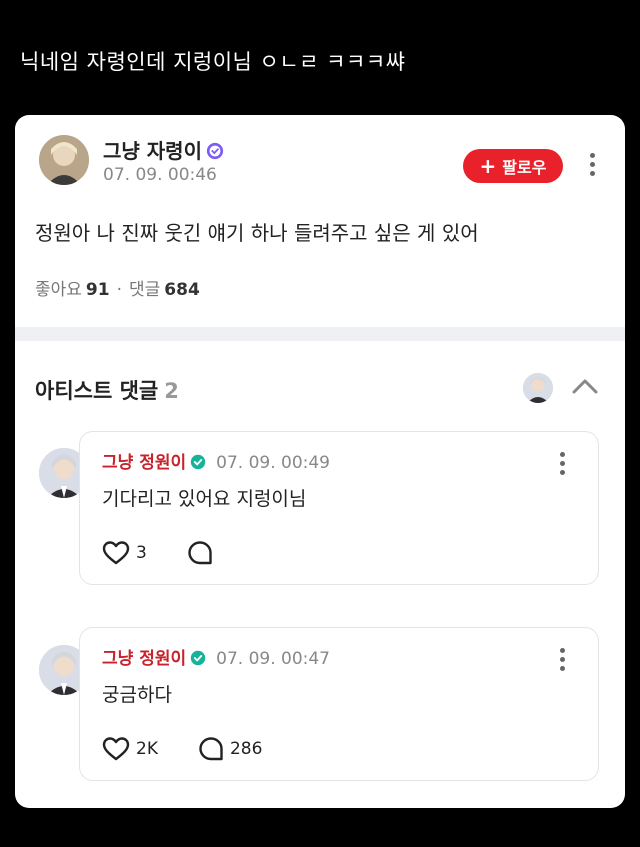 The width and height of the screenshot is (640, 847). I want to click on comment-actions: 2K 286, so click(202, 749).